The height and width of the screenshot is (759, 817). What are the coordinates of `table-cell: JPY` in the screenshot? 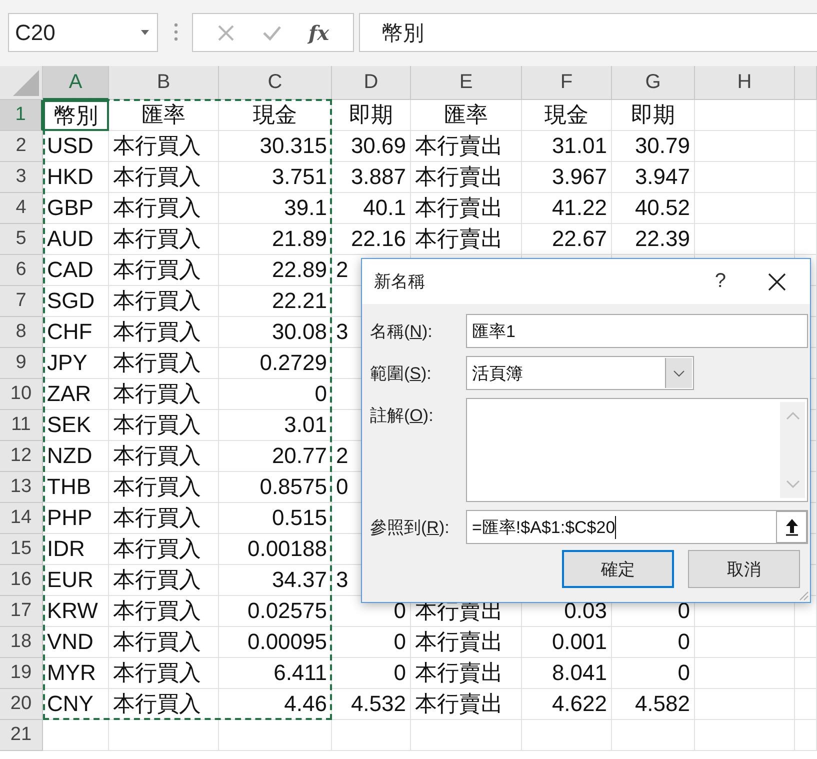 It's located at (76, 363).